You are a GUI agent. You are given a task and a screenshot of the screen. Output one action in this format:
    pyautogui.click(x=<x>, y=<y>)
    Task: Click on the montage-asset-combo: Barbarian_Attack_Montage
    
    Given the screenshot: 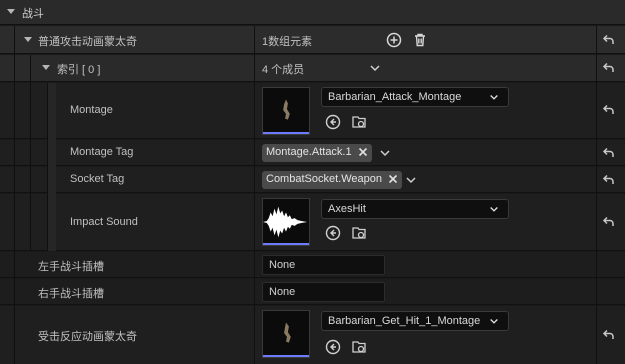 What is the action you would take?
    pyautogui.click(x=415, y=97)
    